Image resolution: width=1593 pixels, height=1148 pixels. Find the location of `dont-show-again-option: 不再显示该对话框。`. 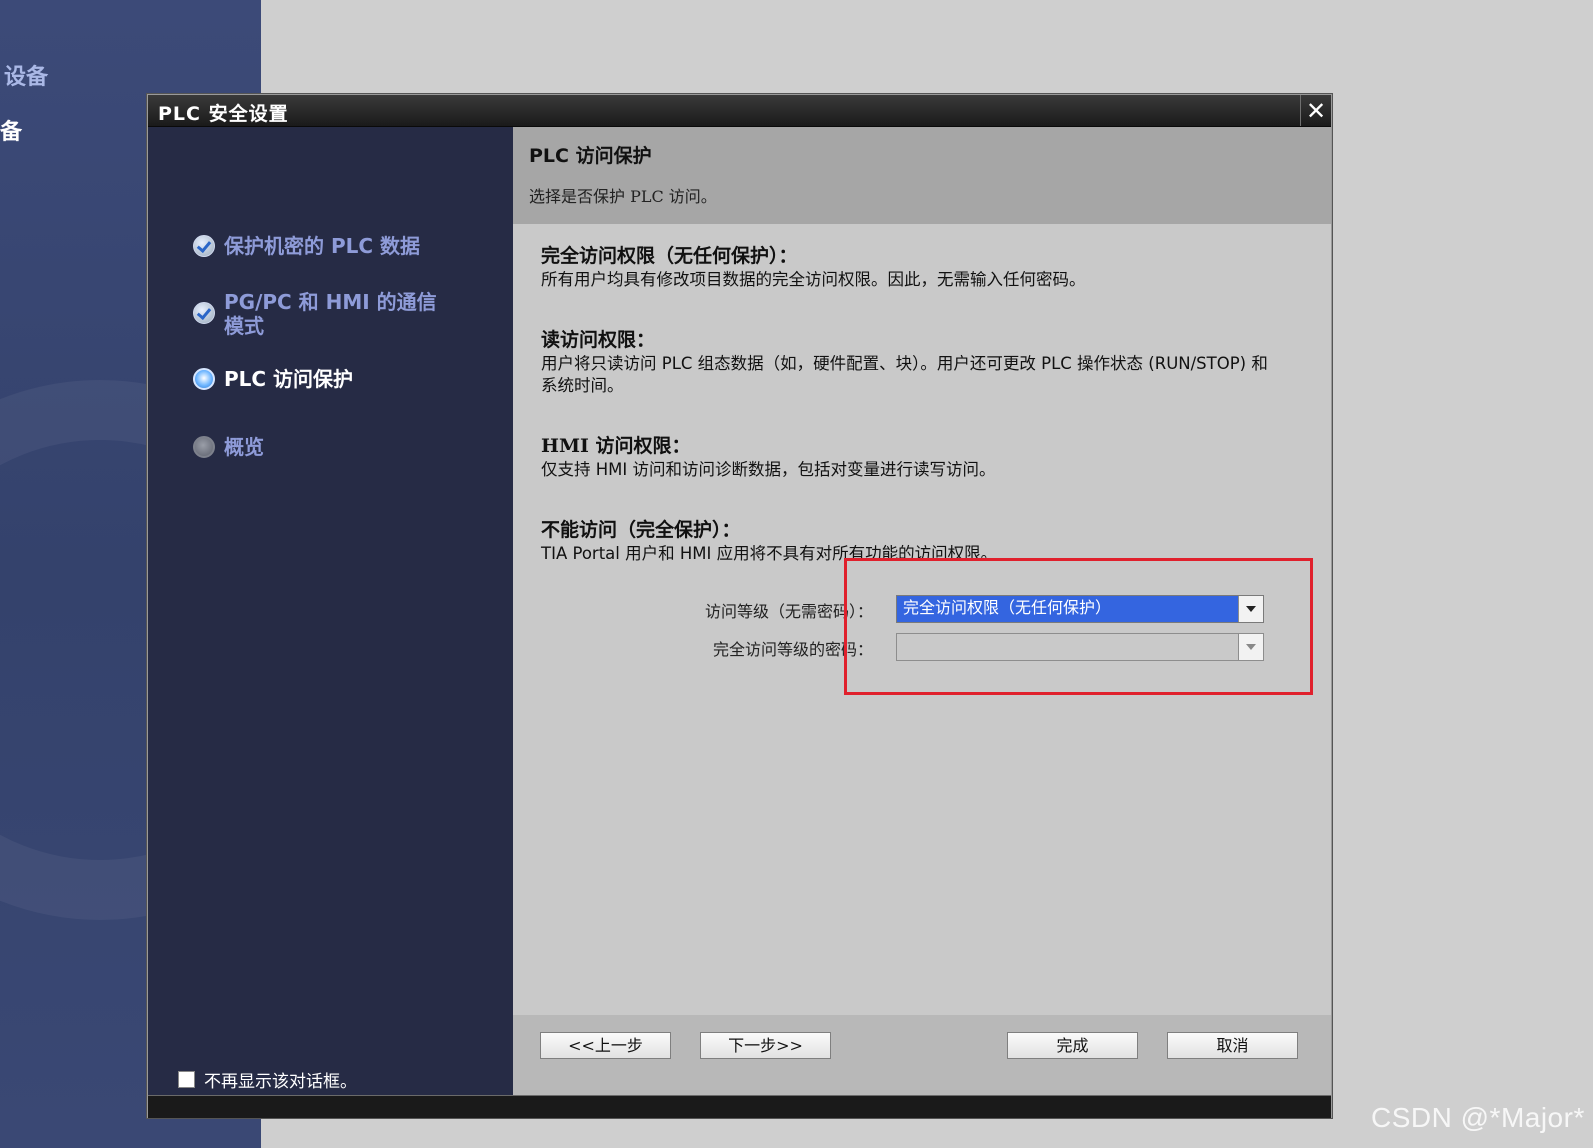

dont-show-again-option: 不再显示该对话框。 is located at coordinates (267, 1079).